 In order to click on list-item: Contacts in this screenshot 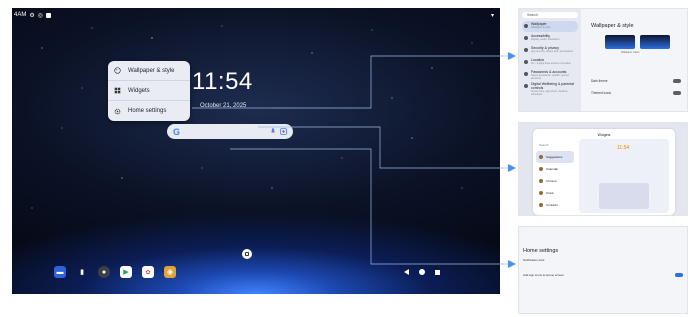, I will do `click(555, 205)`.